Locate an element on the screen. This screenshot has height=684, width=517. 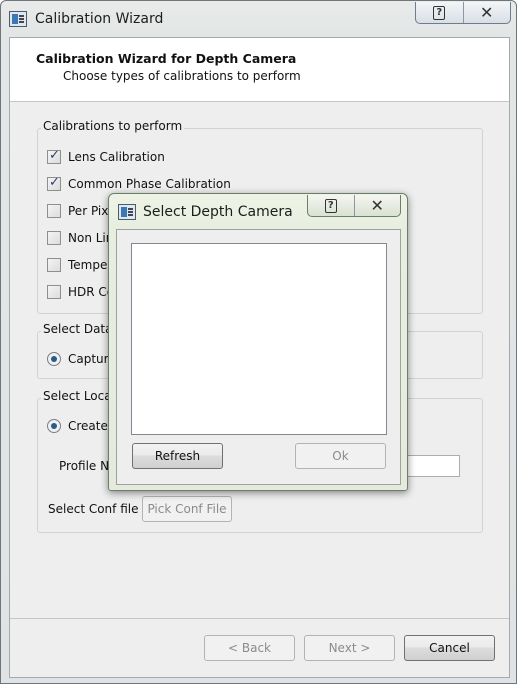
create-radio is located at coordinates (54, 426).